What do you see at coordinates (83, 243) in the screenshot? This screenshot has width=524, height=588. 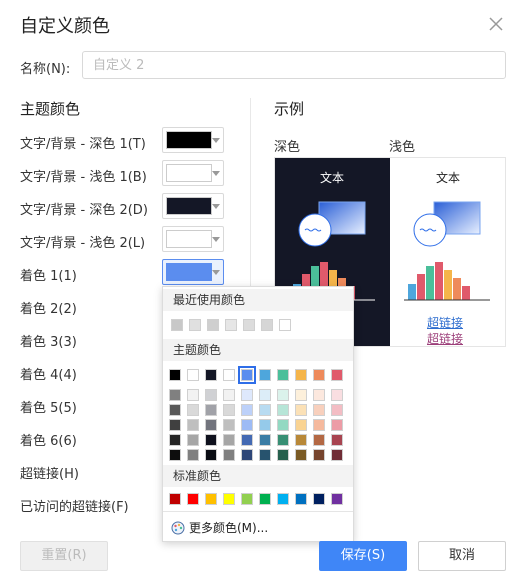 I see `row-label: 文字/背景 - 浅色 2(L)` at bounding box center [83, 243].